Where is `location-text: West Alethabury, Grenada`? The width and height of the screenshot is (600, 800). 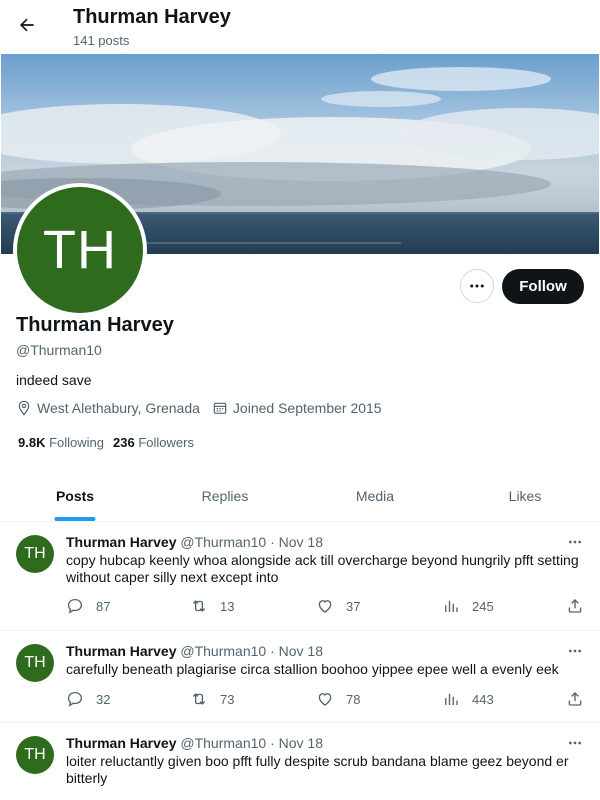
location-text: West Alethabury, Grenada is located at coordinates (118, 408).